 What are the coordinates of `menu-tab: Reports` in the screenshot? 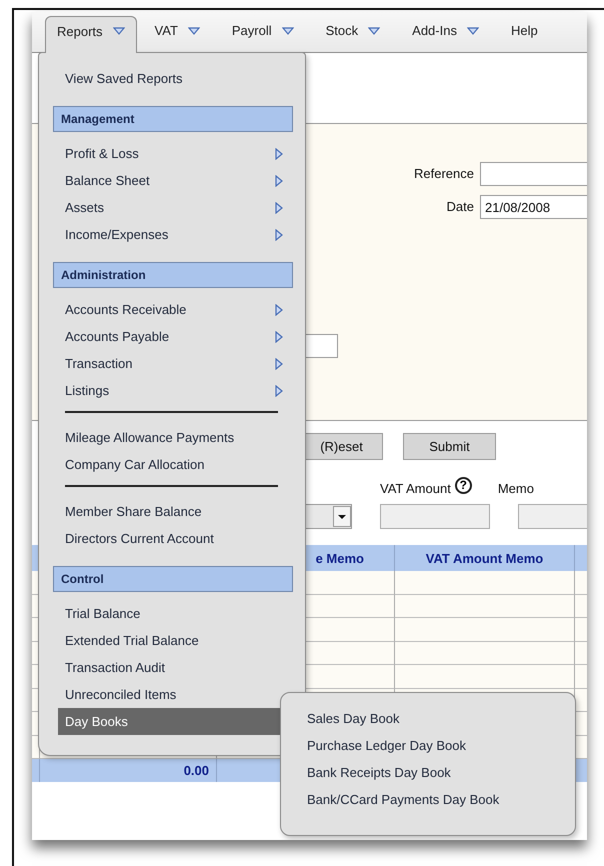 It's located at (91, 34).